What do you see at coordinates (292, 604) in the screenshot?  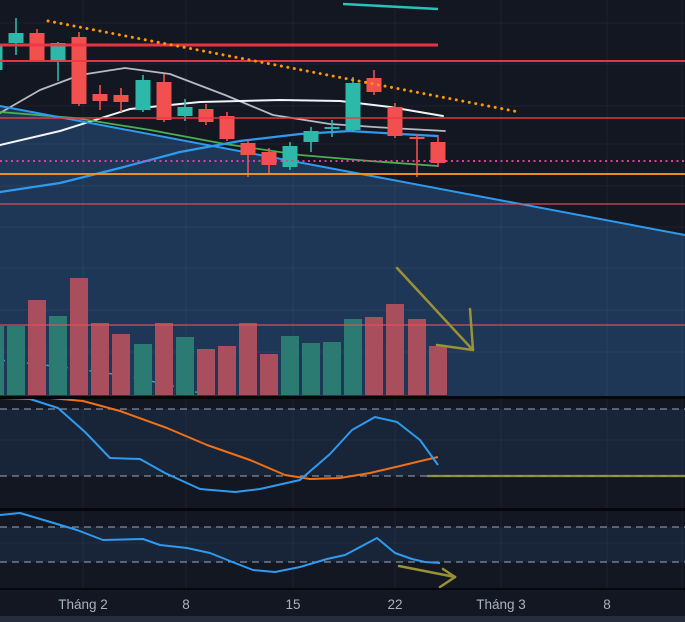 I see `x-axis-label: 15` at bounding box center [292, 604].